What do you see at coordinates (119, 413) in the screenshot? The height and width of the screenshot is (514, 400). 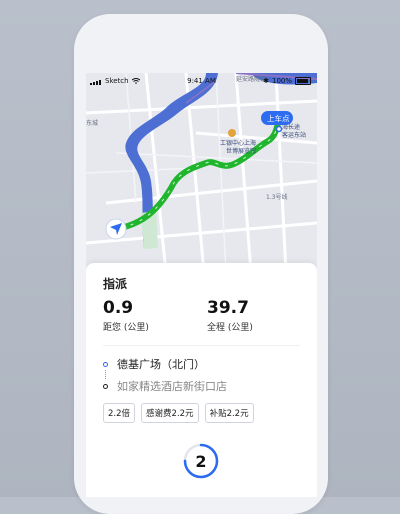 I see `multiplier-tag: 2.2倍` at bounding box center [119, 413].